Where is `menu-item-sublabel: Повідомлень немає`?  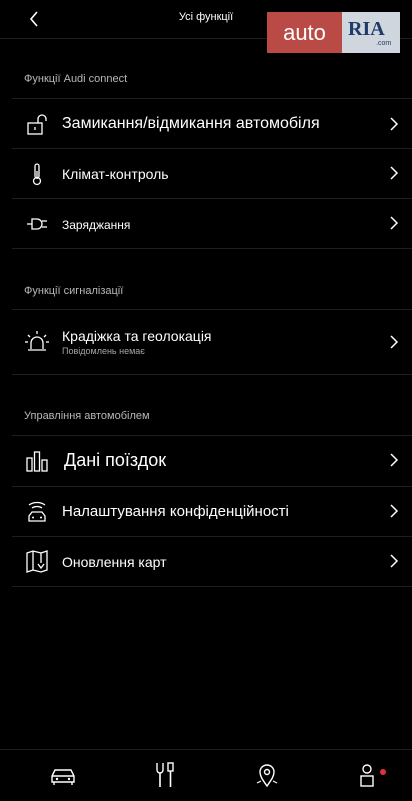
menu-item-sublabel: Повідомлень немає is located at coordinates (103, 351).